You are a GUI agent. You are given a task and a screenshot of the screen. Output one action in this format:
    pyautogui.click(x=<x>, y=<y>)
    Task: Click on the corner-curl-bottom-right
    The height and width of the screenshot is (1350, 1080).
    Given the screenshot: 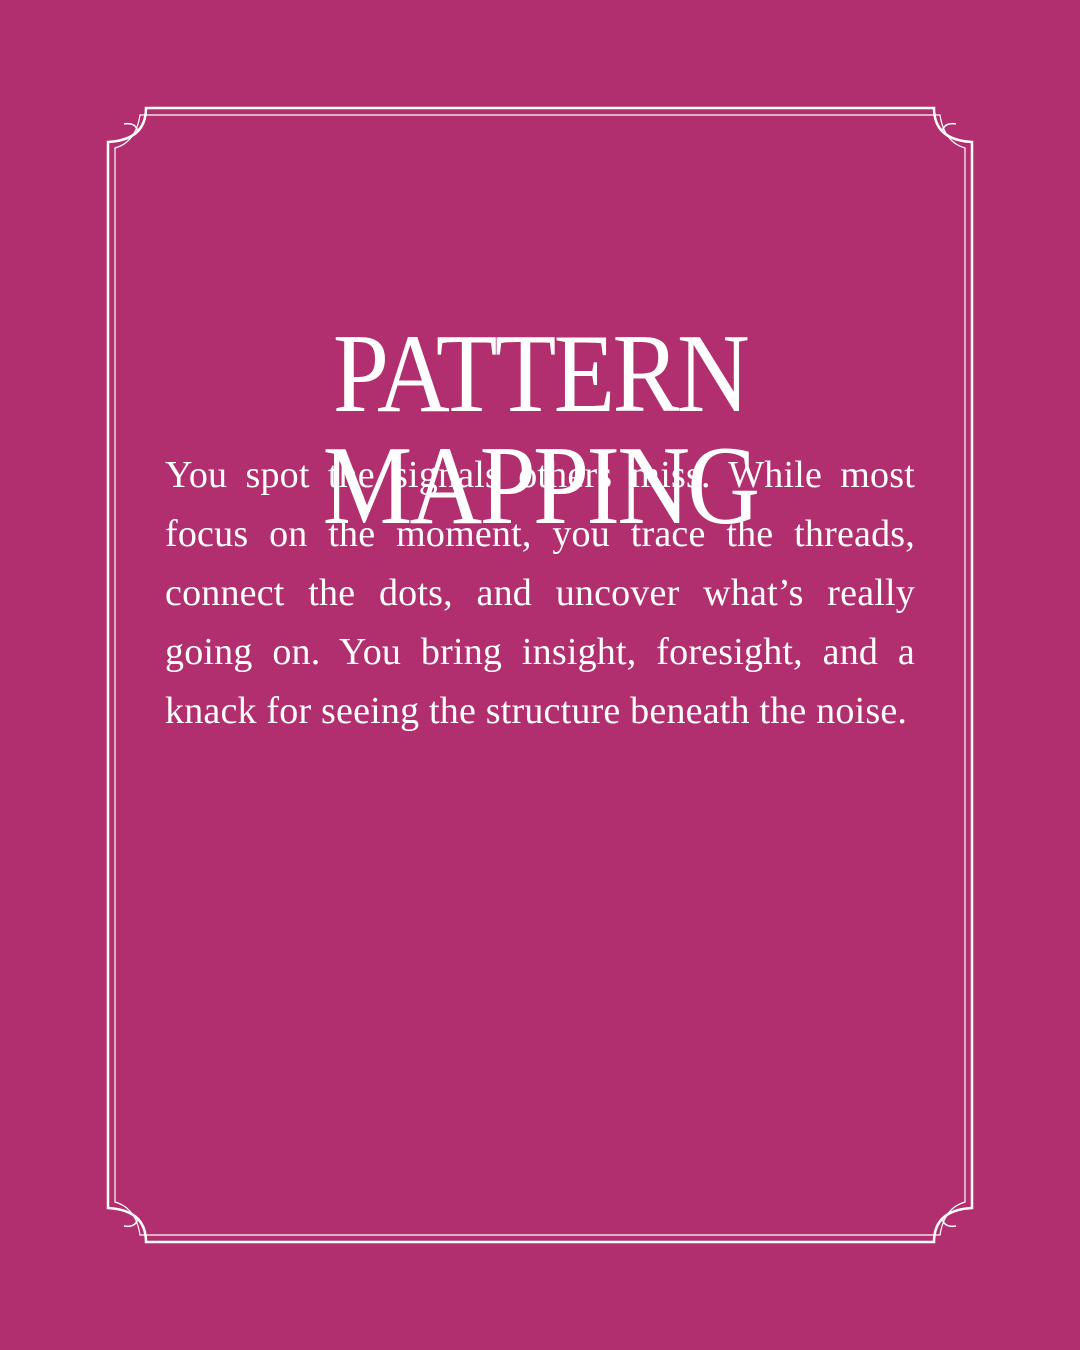 What is the action you would take?
    pyautogui.click(x=949, y=1222)
    